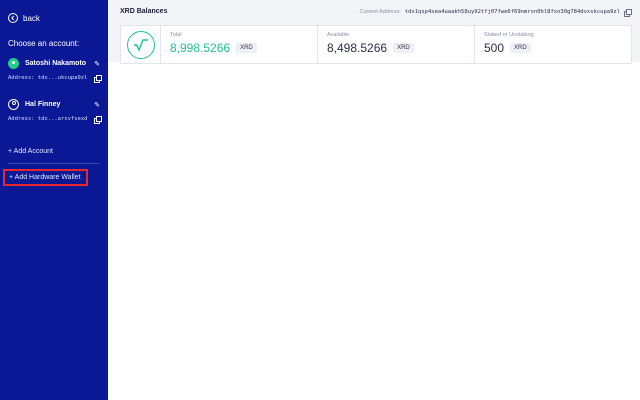 The image size is (640, 400). What do you see at coordinates (176, 35) in the screenshot?
I see `balance-label: Total` at bounding box center [176, 35].